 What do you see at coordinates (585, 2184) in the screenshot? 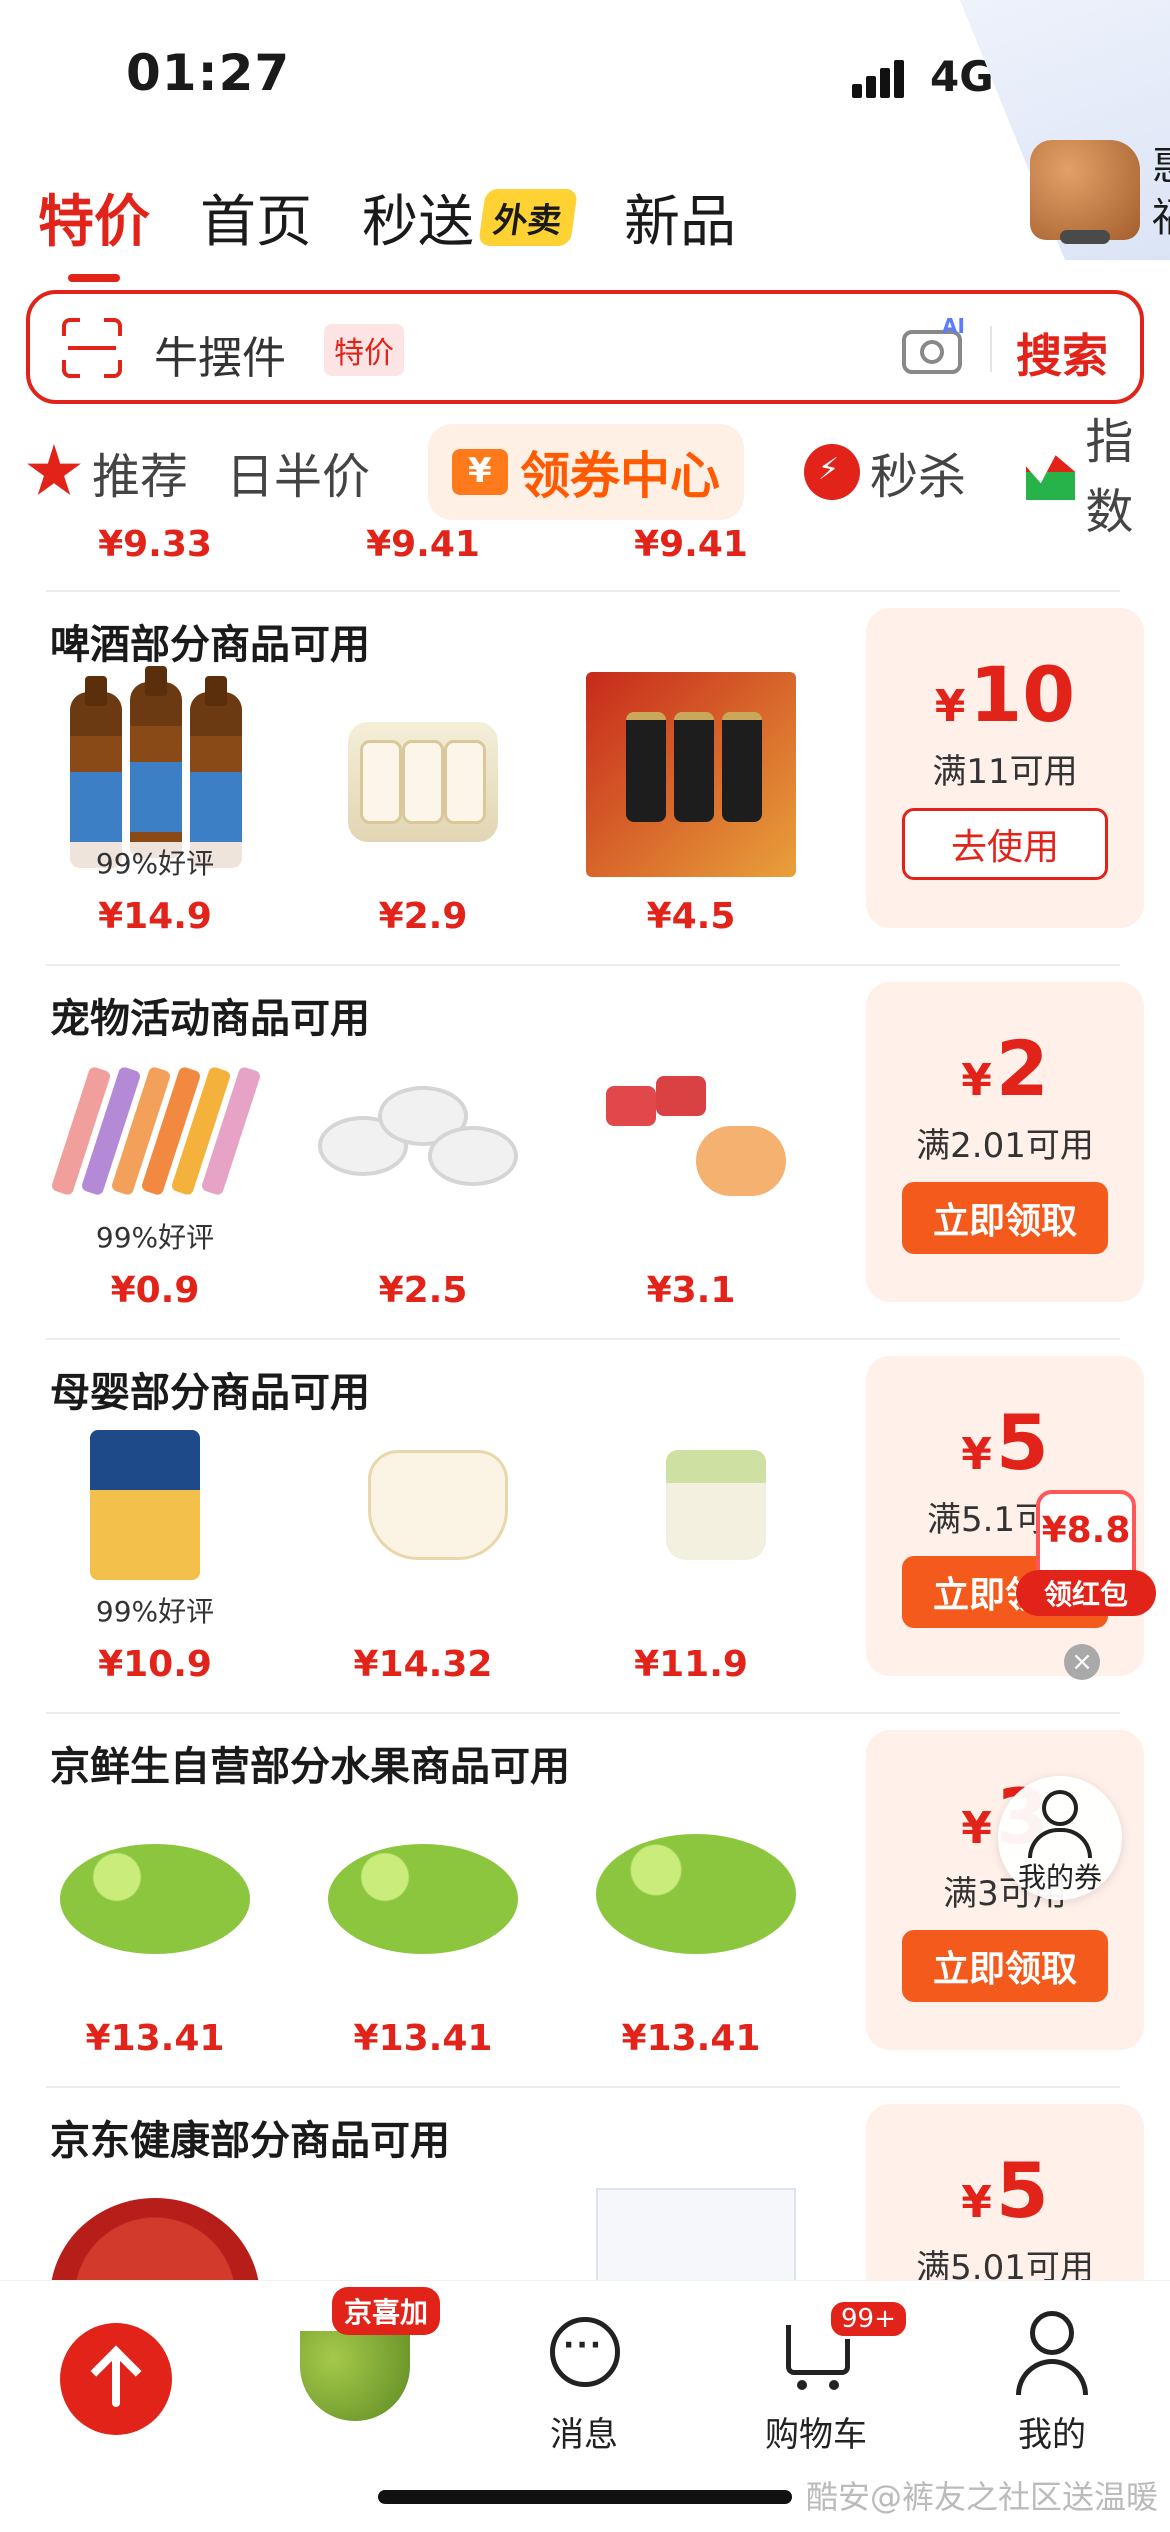
I see `coupon-section-health: 京东健康部分商品可用 ¥5 满5.01可用` at bounding box center [585, 2184].